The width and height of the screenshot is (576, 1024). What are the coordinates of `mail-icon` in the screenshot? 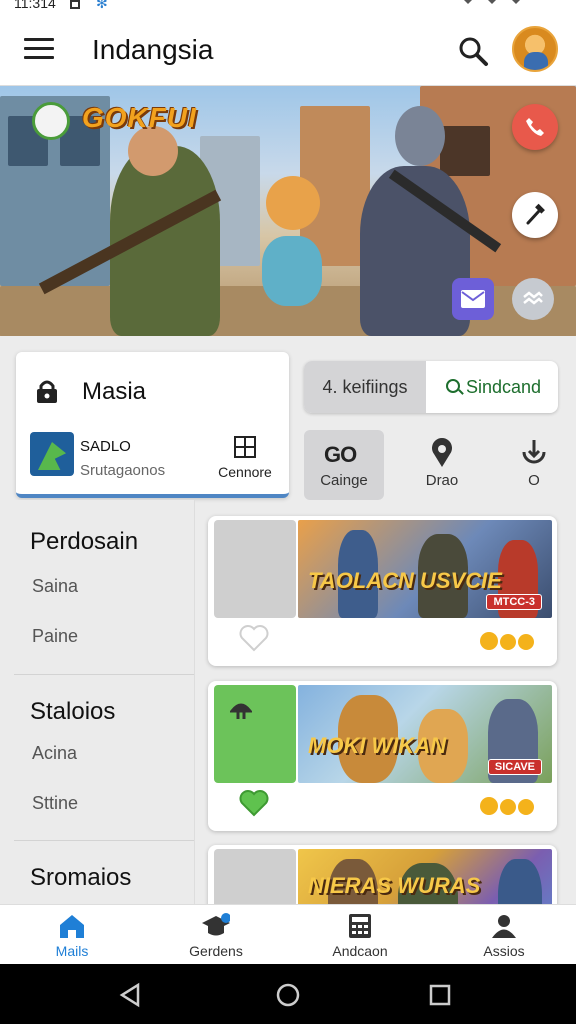 It's located at (473, 299).